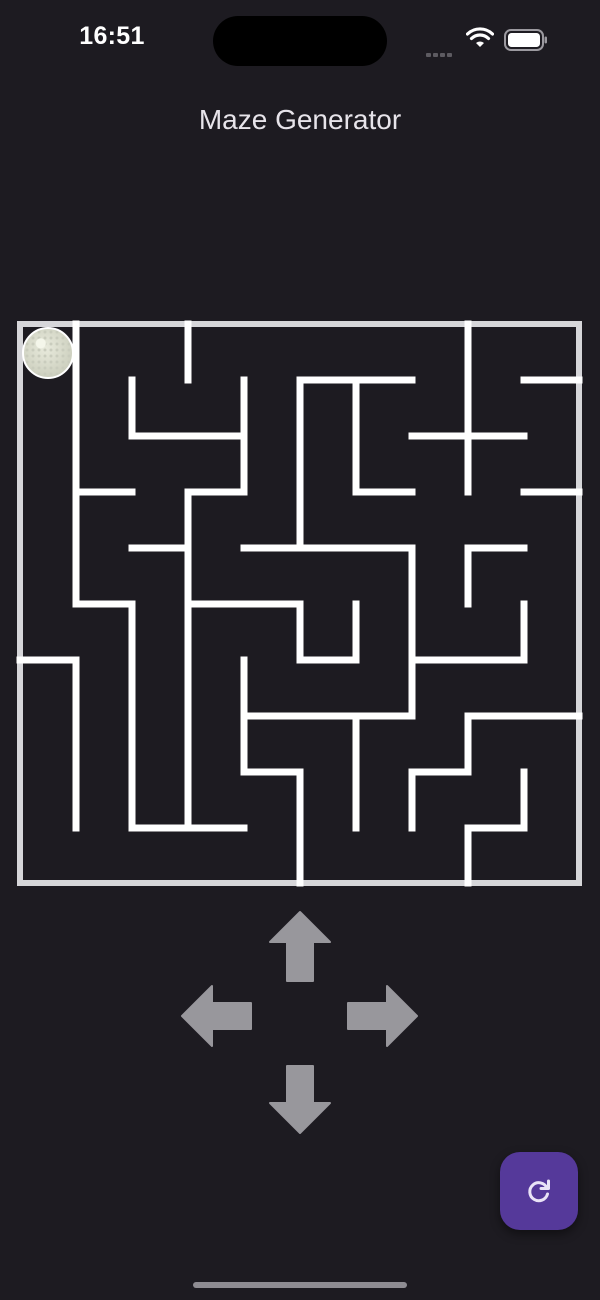 Image resolution: width=600 pixels, height=1300 pixels. I want to click on move-right-button, so click(384, 1016).